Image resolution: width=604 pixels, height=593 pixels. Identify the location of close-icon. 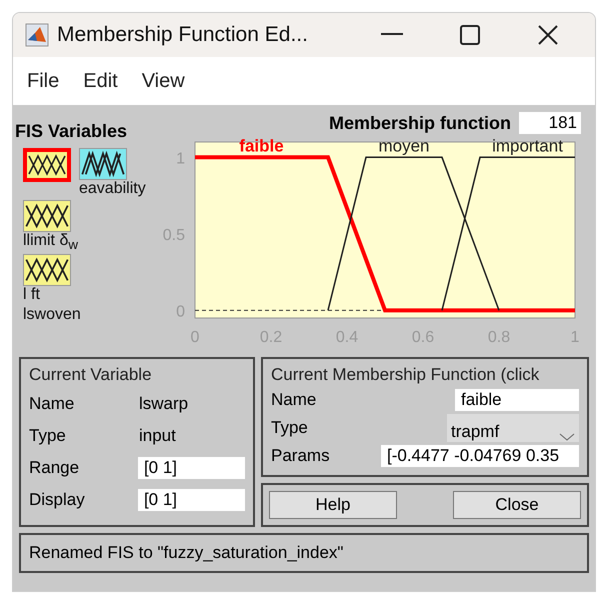
(548, 35).